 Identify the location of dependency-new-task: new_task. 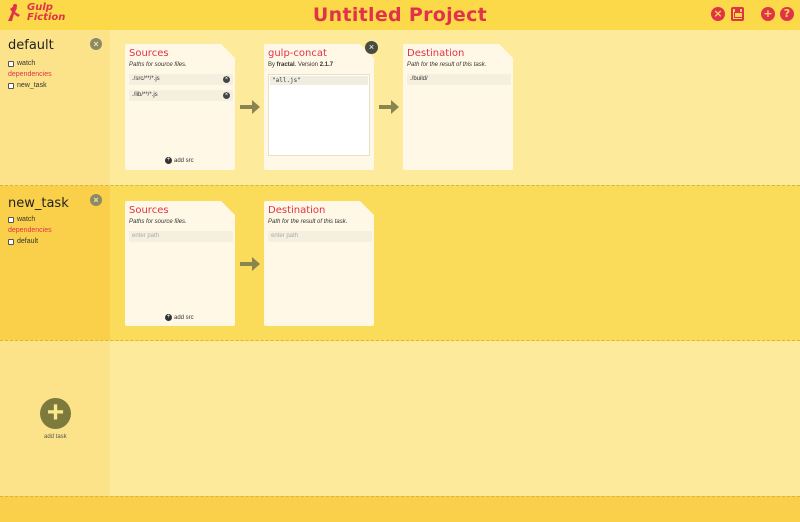
(27, 85).